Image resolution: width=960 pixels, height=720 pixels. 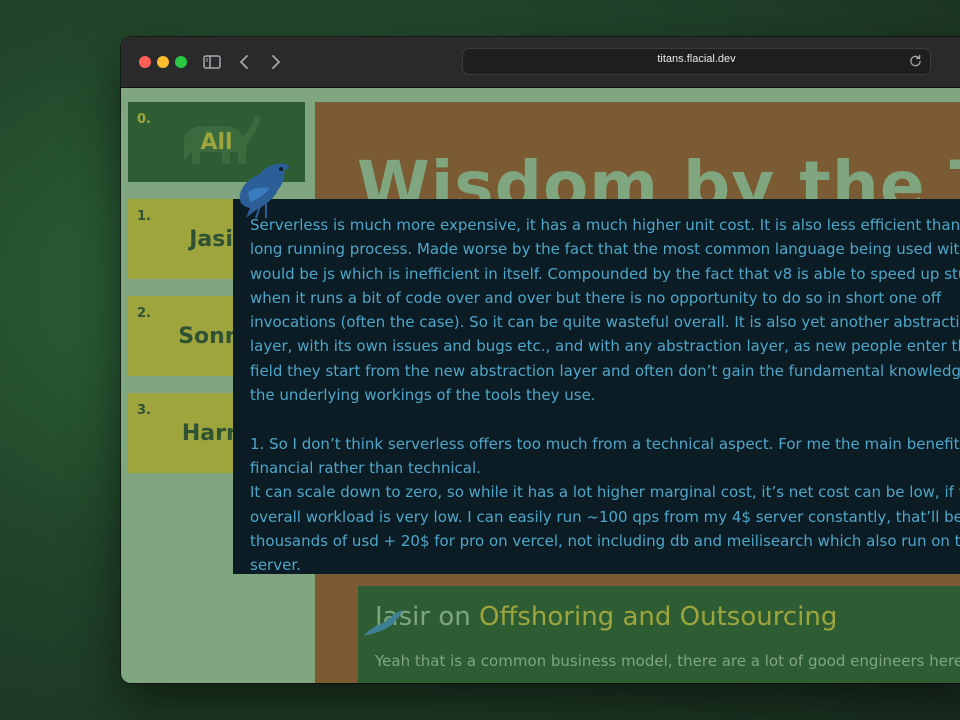 I want to click on card-number: 1., so click(x=144, y=216).